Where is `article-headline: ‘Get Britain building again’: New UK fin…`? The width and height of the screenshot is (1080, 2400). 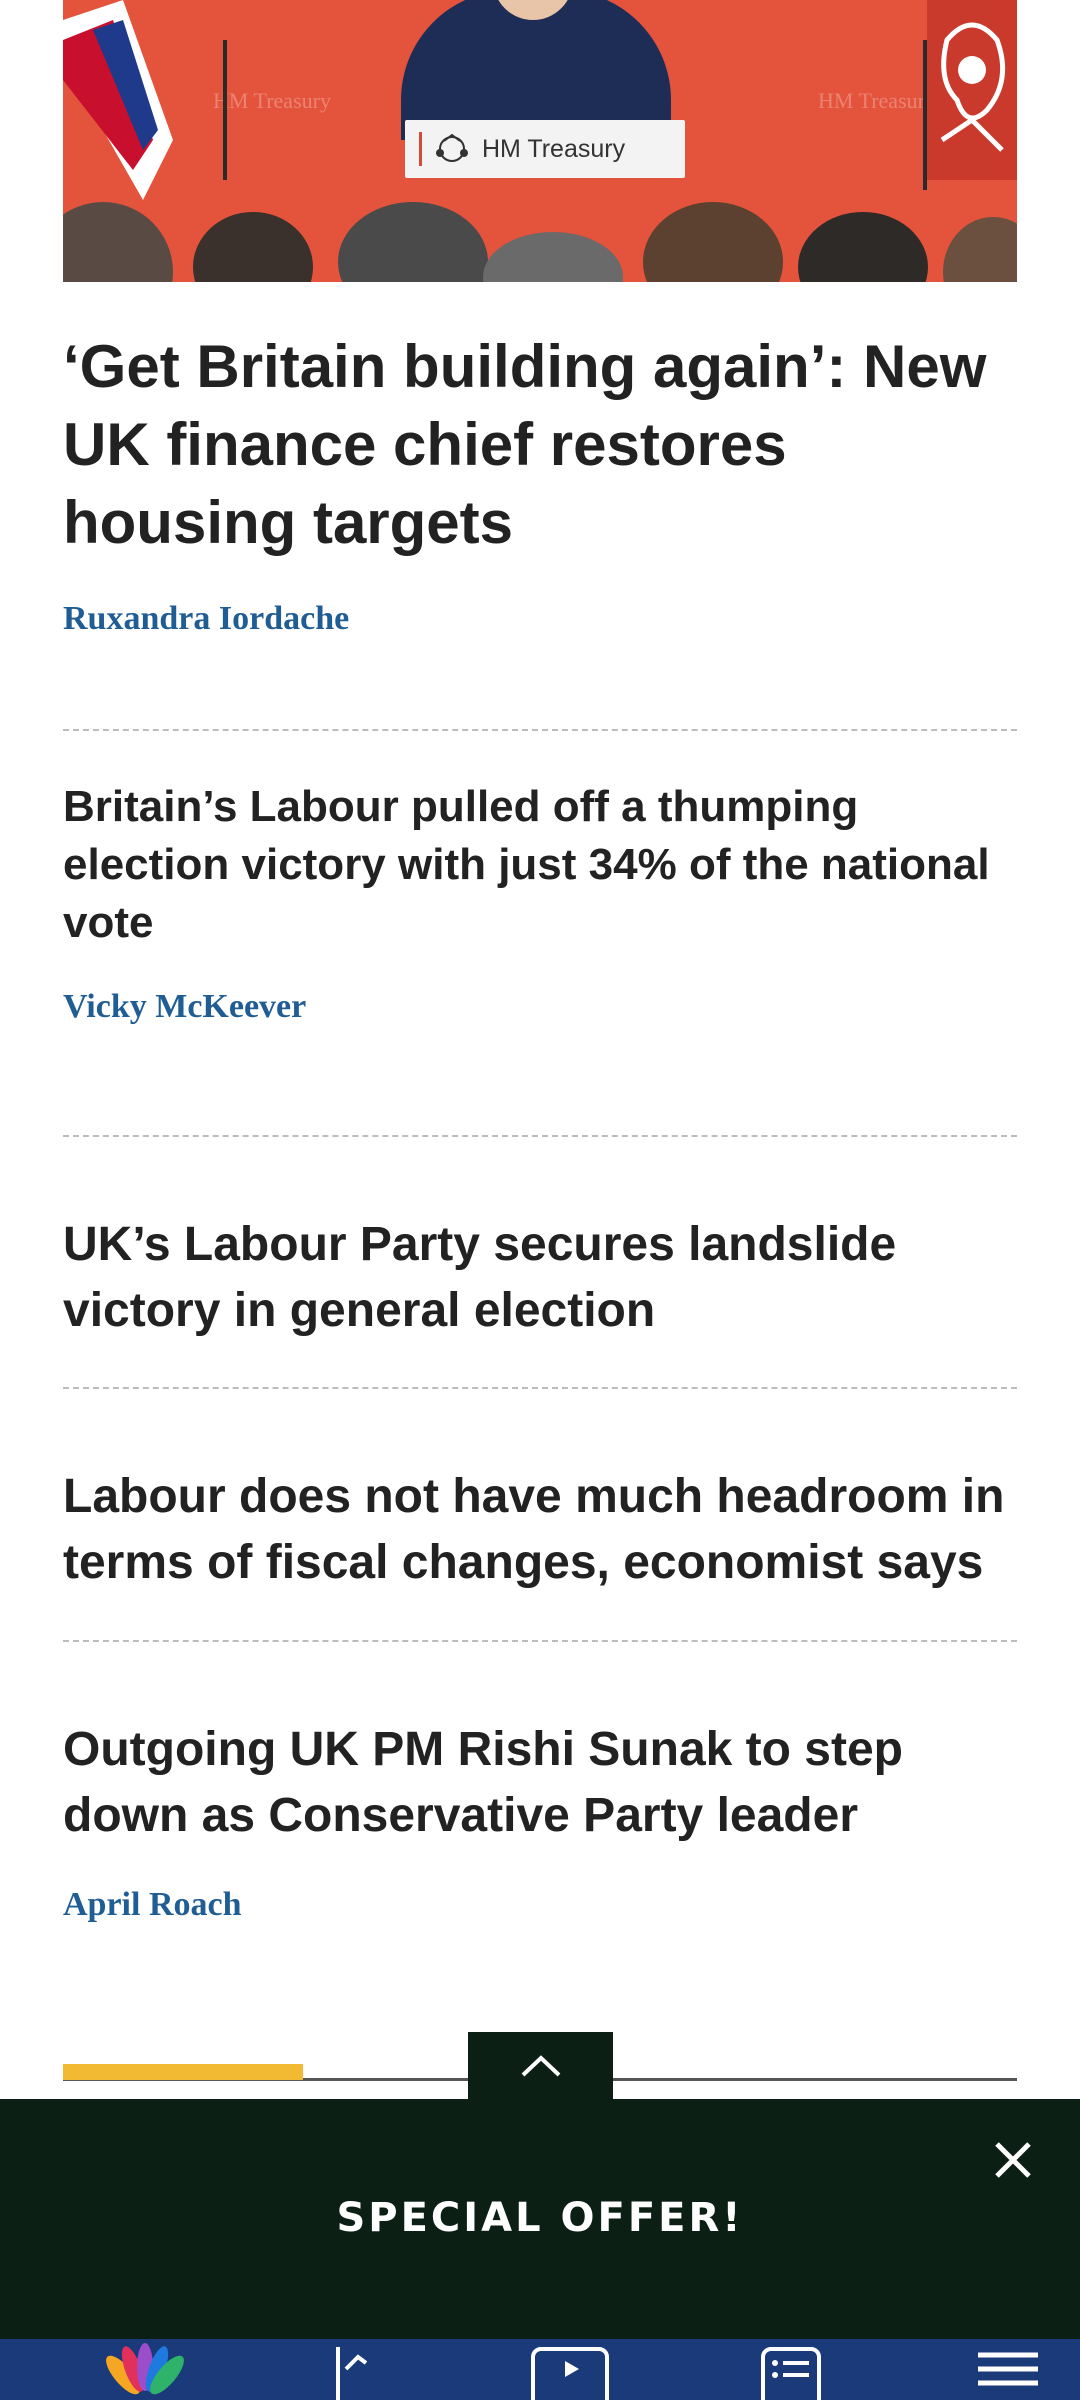
article-headline: ‘Get Britain building again’: New UK fin… is located at coordinates (540, 445).